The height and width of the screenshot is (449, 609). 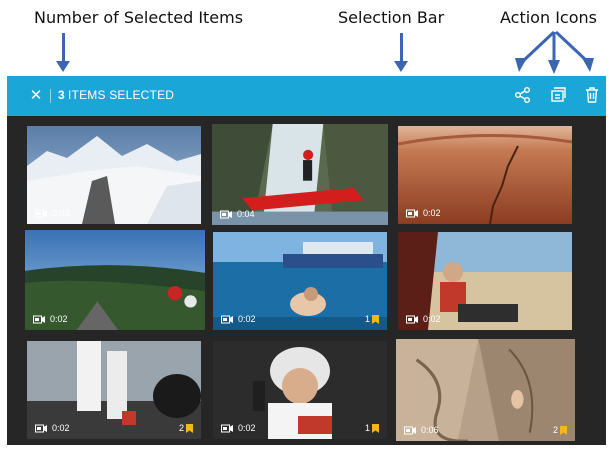 I want to click on video-duration: 0:06, so click(x=430, y=430).